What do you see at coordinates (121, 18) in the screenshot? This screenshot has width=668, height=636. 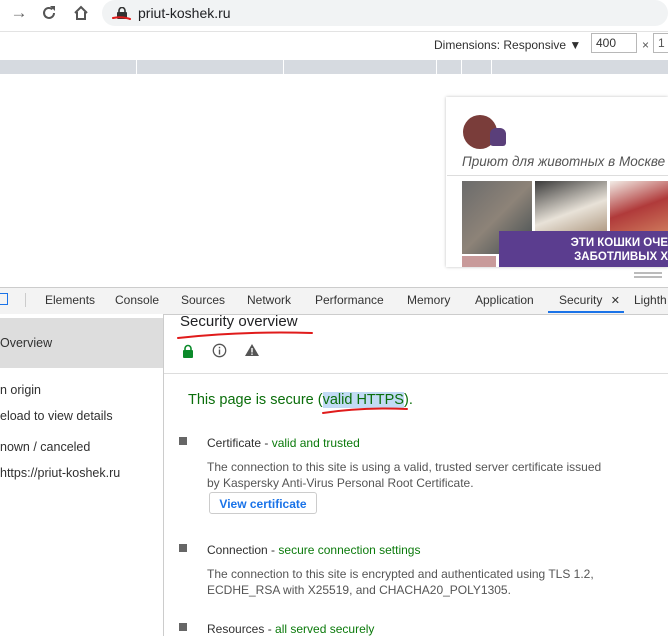 I see `annotation-underline-url` at bounding box center [121, 18].